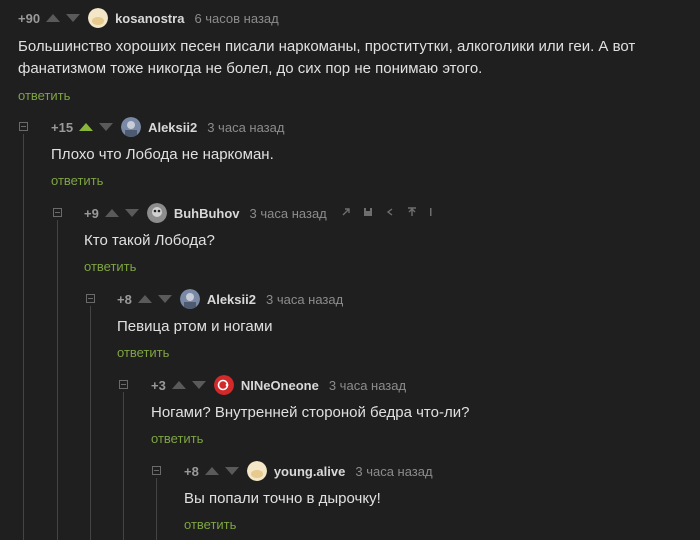 Image resolution: width=700 pixels, height=540 pixels. Describe the element at coordinates (412, 213) in the screenshot. I see `upload-icon` at that location.